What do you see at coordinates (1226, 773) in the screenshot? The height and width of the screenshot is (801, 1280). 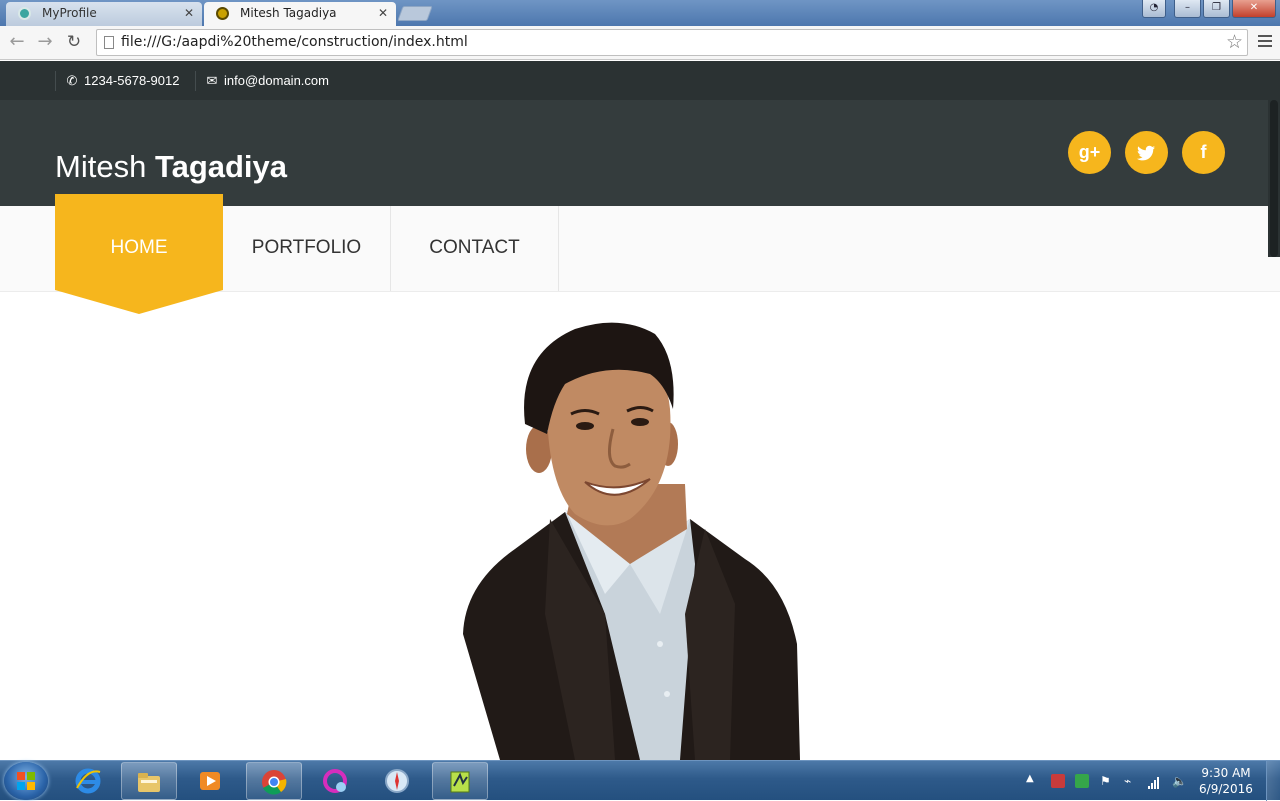 I see `clock-time: 9:30 AM` at bounding box center [1226, 773].